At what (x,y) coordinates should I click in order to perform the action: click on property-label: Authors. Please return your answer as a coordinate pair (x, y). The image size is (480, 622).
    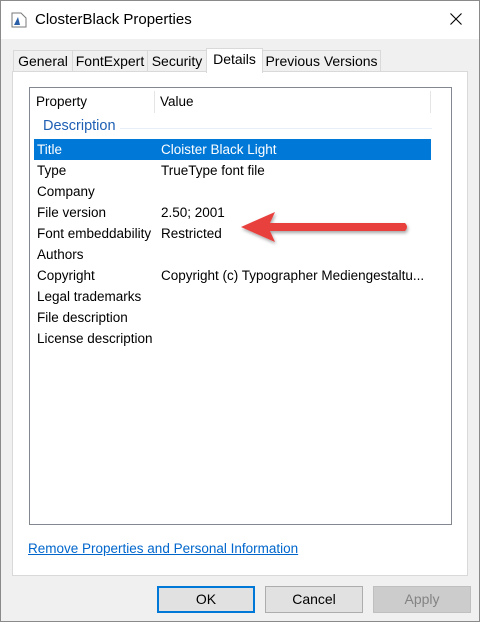
    Looking at the image, I should click on (60, 254).